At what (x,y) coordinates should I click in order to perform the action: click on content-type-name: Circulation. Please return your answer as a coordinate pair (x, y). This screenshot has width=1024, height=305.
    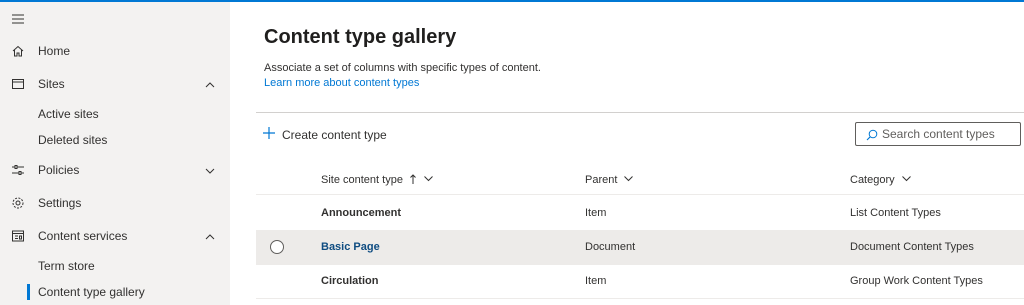
    Looking at the image, I should click on (349, 281).